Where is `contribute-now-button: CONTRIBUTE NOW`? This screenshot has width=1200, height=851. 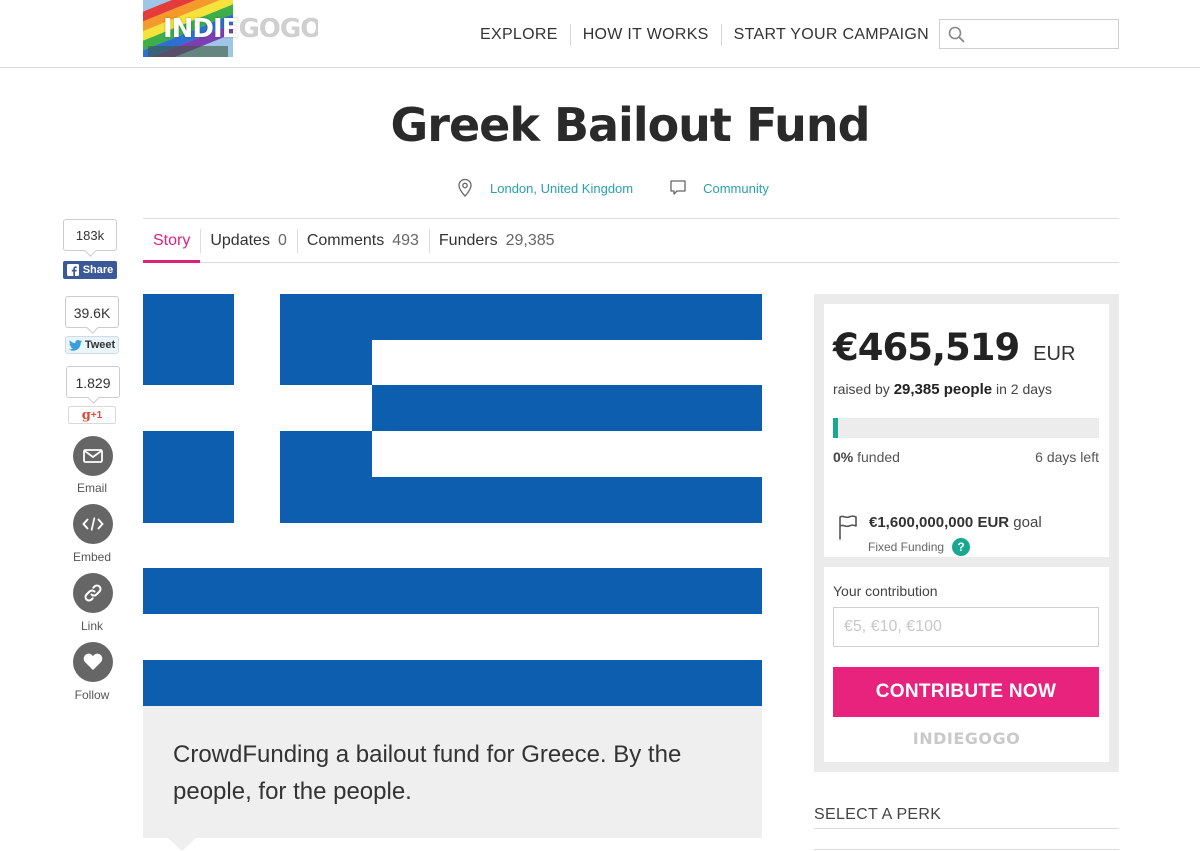 contribute-now-button: CONTRIBUTE NOW is located at coordinates (966, 692).